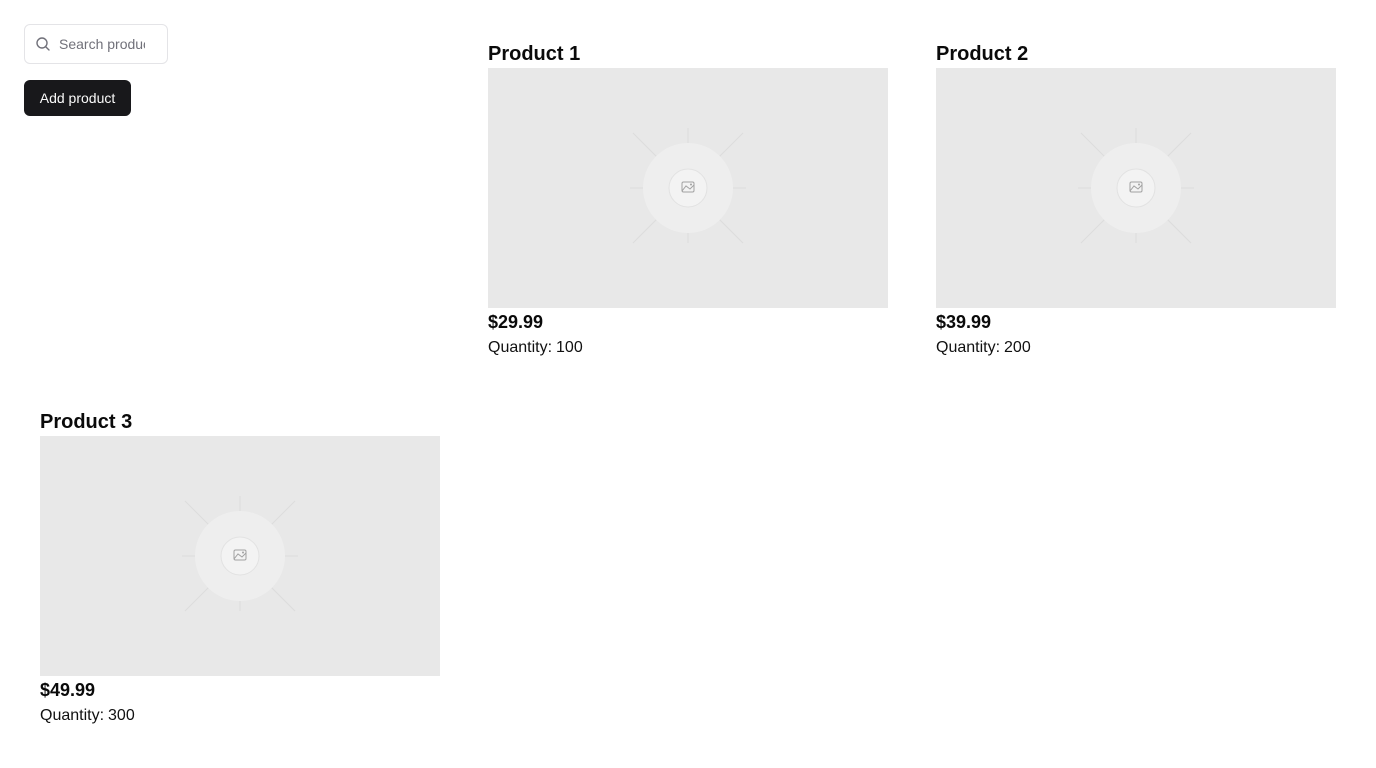  I want to click on quantity-value: 200, so click(1017, 347).